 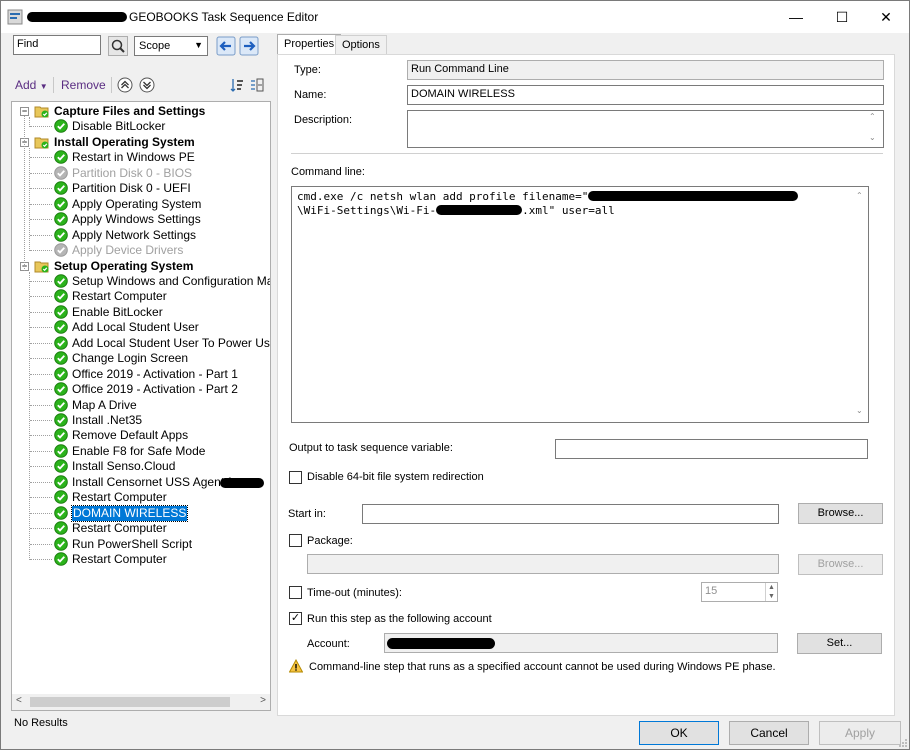 I want to click on window-title: GEOBOOKS Task Sequence Editor, so click(x=224, y=17).